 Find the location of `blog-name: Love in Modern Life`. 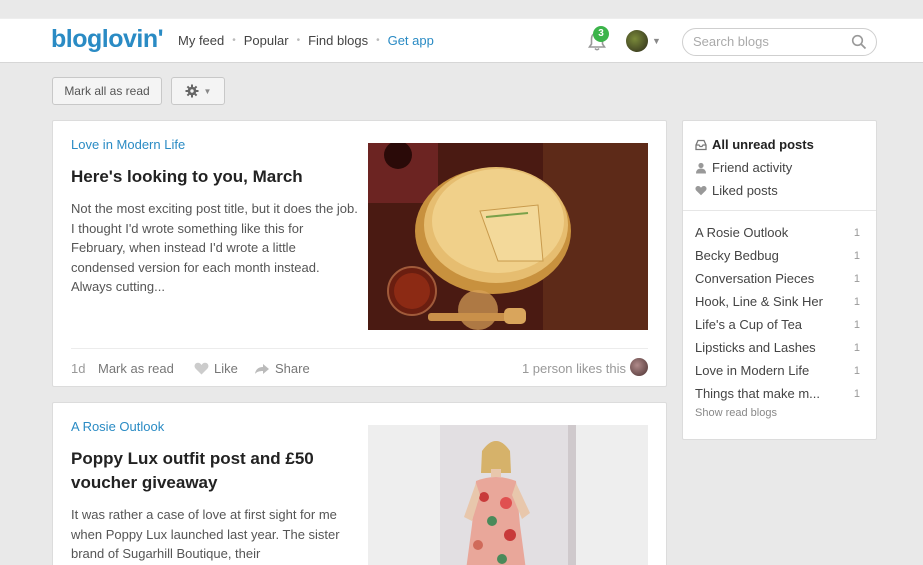

blog-name: Love in Modern Life is located at coordinates (752, 370).